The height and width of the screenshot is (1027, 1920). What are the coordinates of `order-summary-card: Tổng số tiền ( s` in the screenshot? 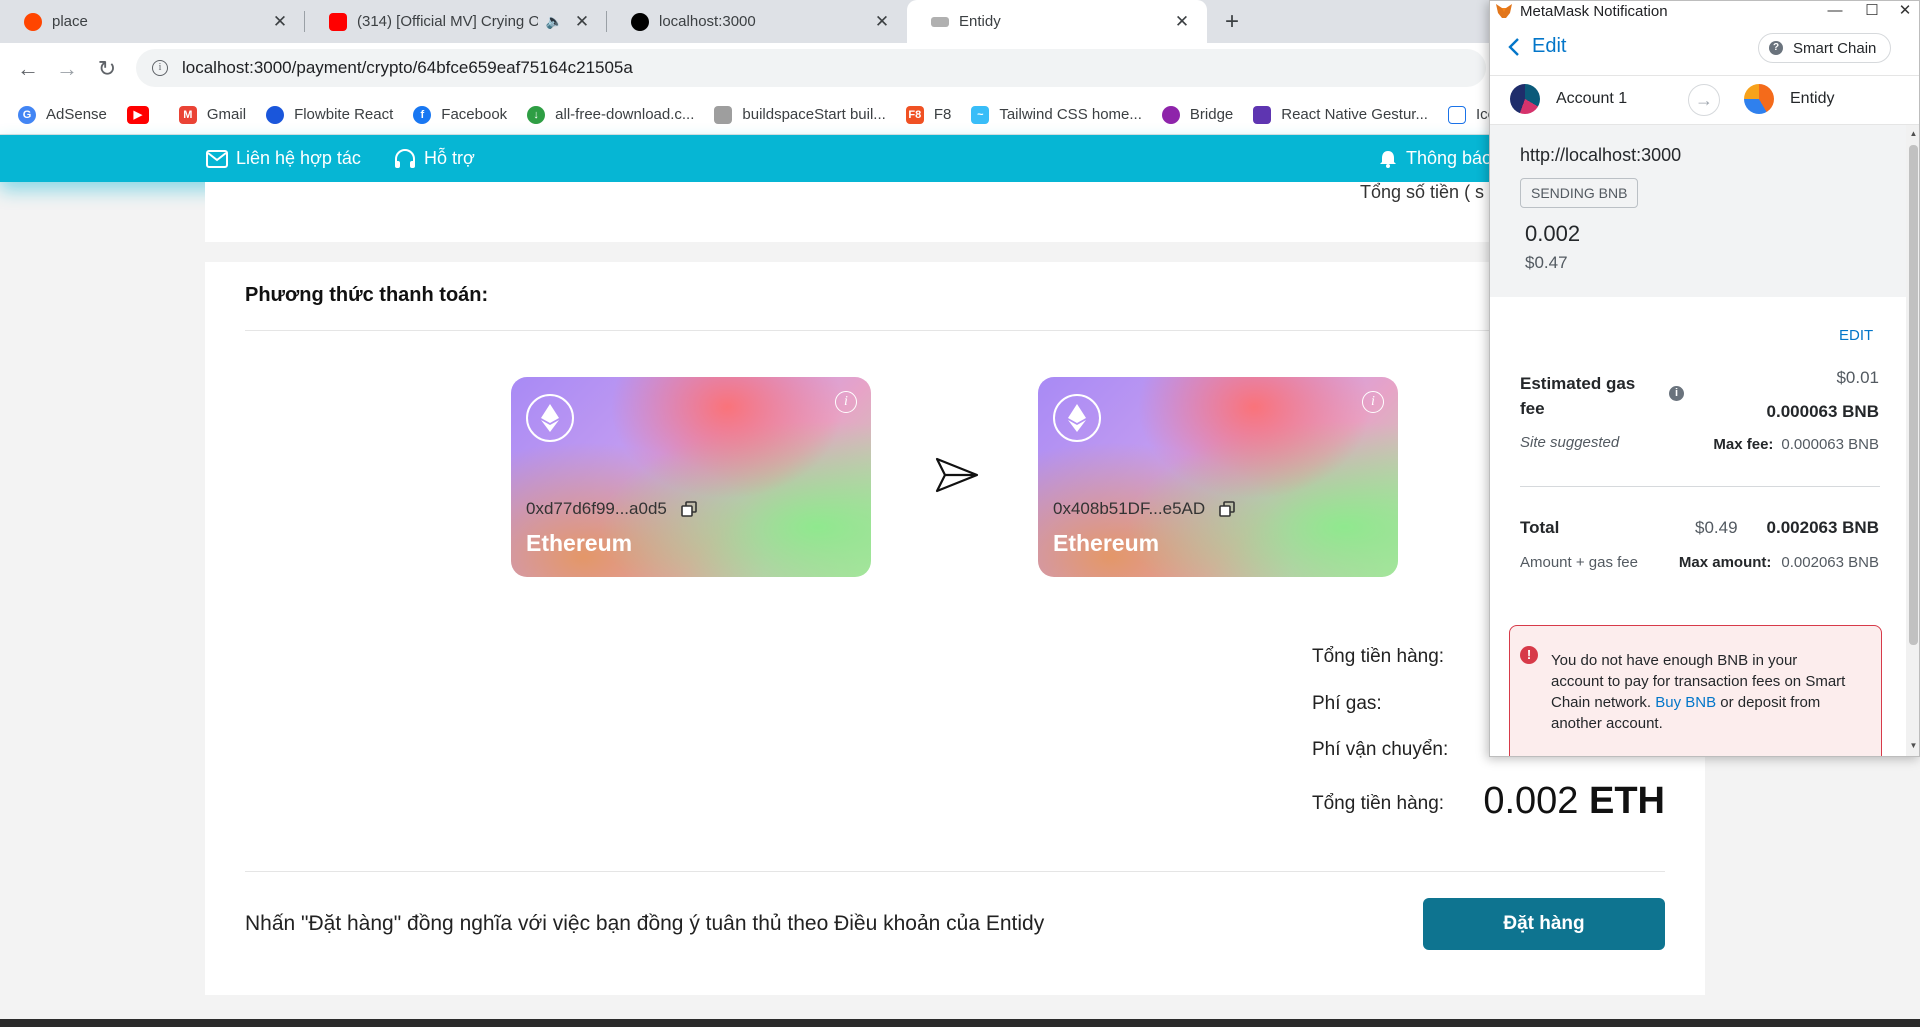 It's located at (955, 212).